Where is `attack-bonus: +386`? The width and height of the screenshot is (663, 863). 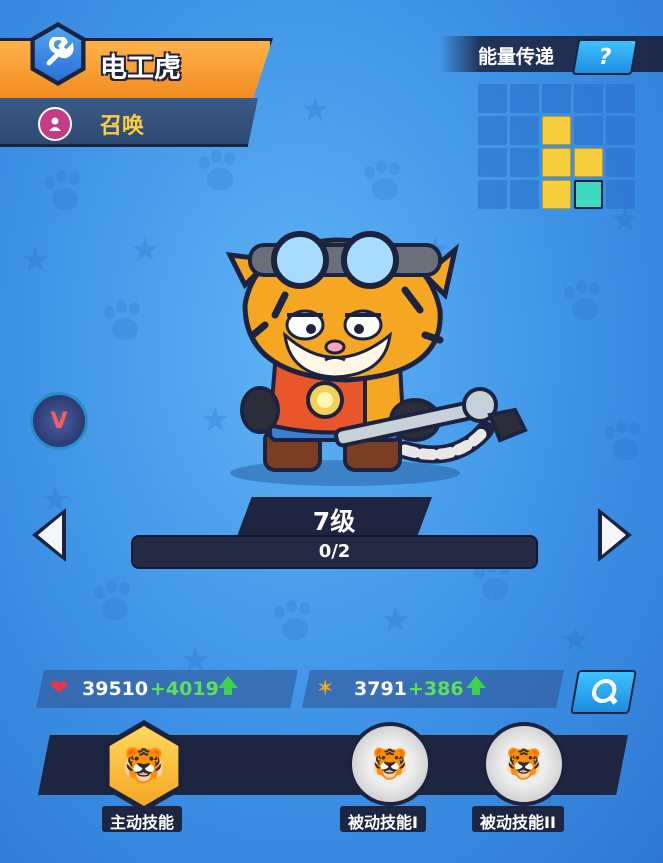 attack-bonus: +386 is located at coordinates (436, 689).